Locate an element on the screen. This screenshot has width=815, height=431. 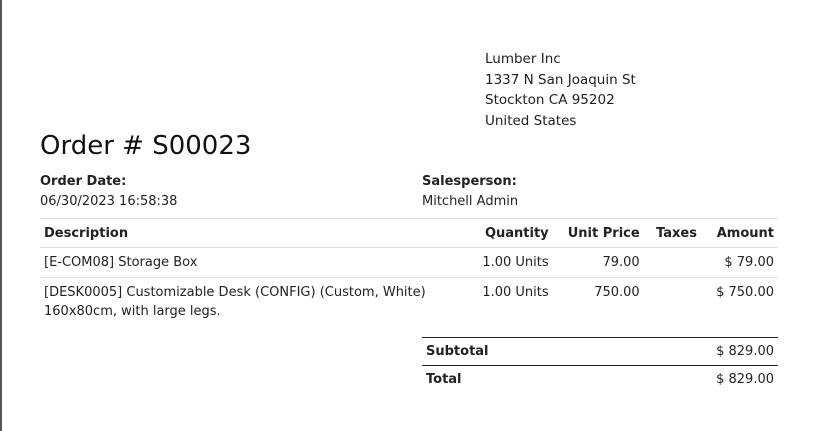
header-amount: Amount is located at coordinates (739, 233).